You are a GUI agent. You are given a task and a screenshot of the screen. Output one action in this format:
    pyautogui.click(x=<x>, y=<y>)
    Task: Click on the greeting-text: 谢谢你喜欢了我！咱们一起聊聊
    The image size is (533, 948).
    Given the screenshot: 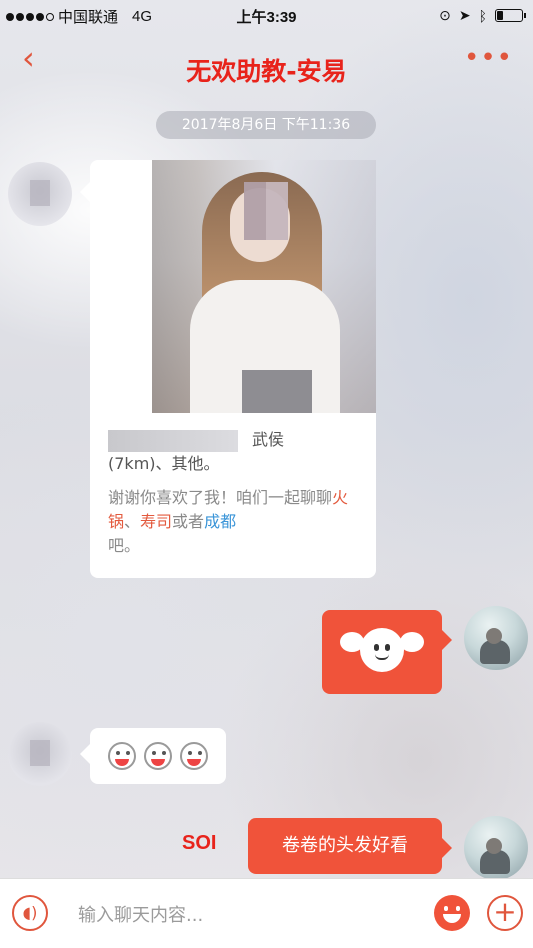 What is the action you would take?
    pyautogui.click(x=220, y=497)
    